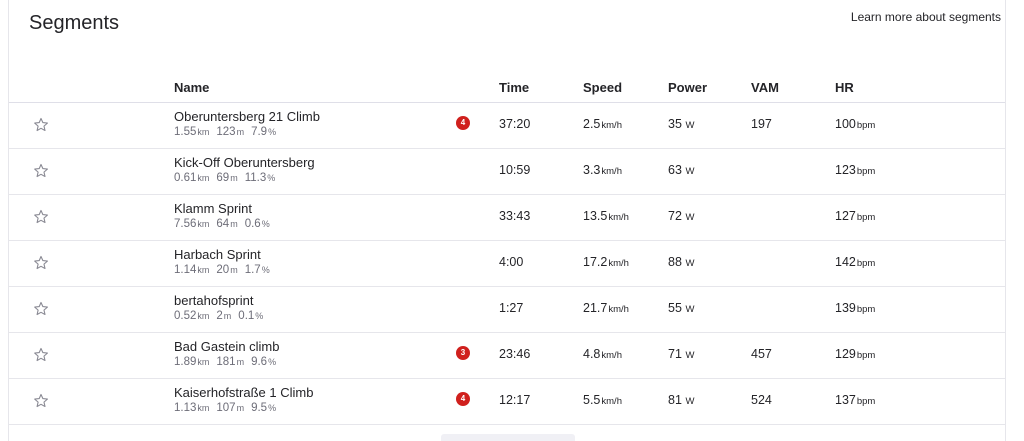  Describe the element at coordinates (855, 400) in the screenshot. I see `segment-hr: 137bpm` at that location.